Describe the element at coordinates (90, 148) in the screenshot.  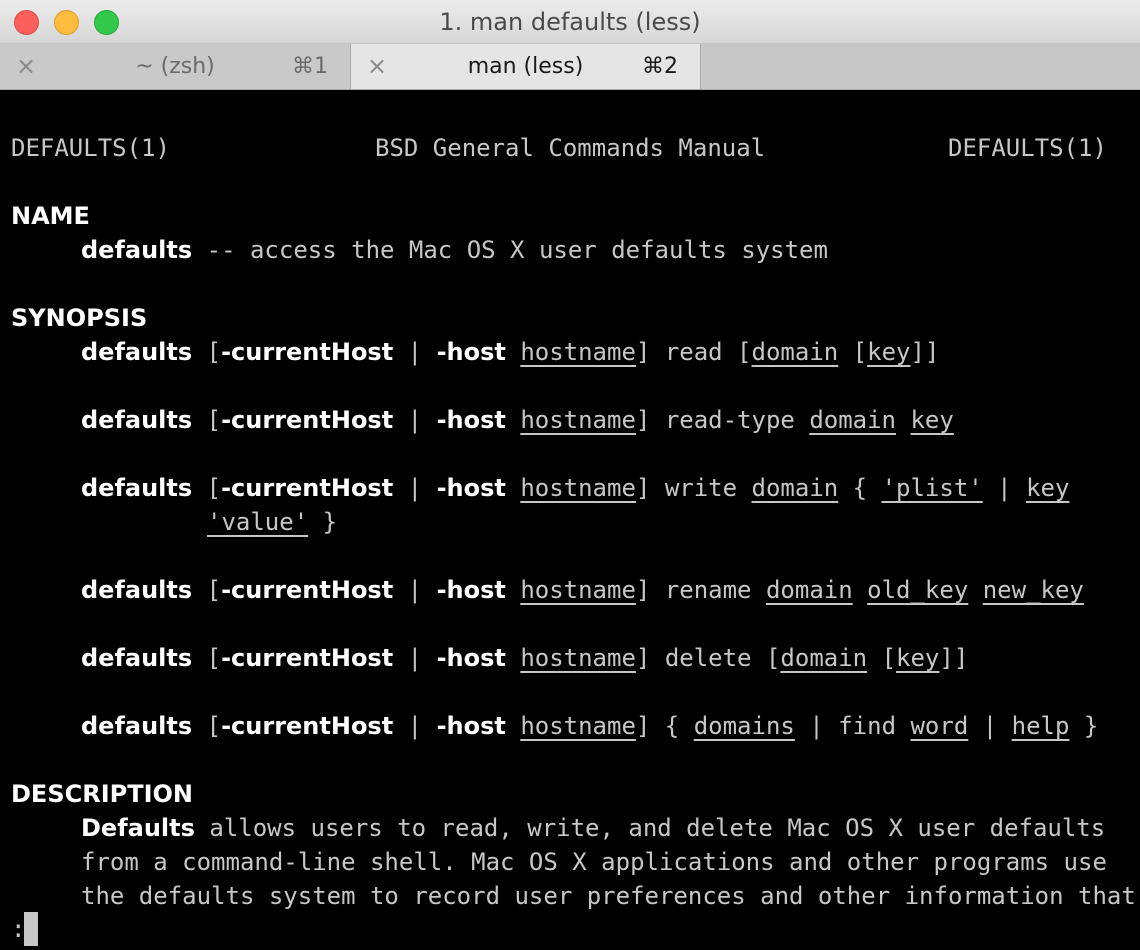
I see `man-header-left: DEFAULTS(1)` at that location.